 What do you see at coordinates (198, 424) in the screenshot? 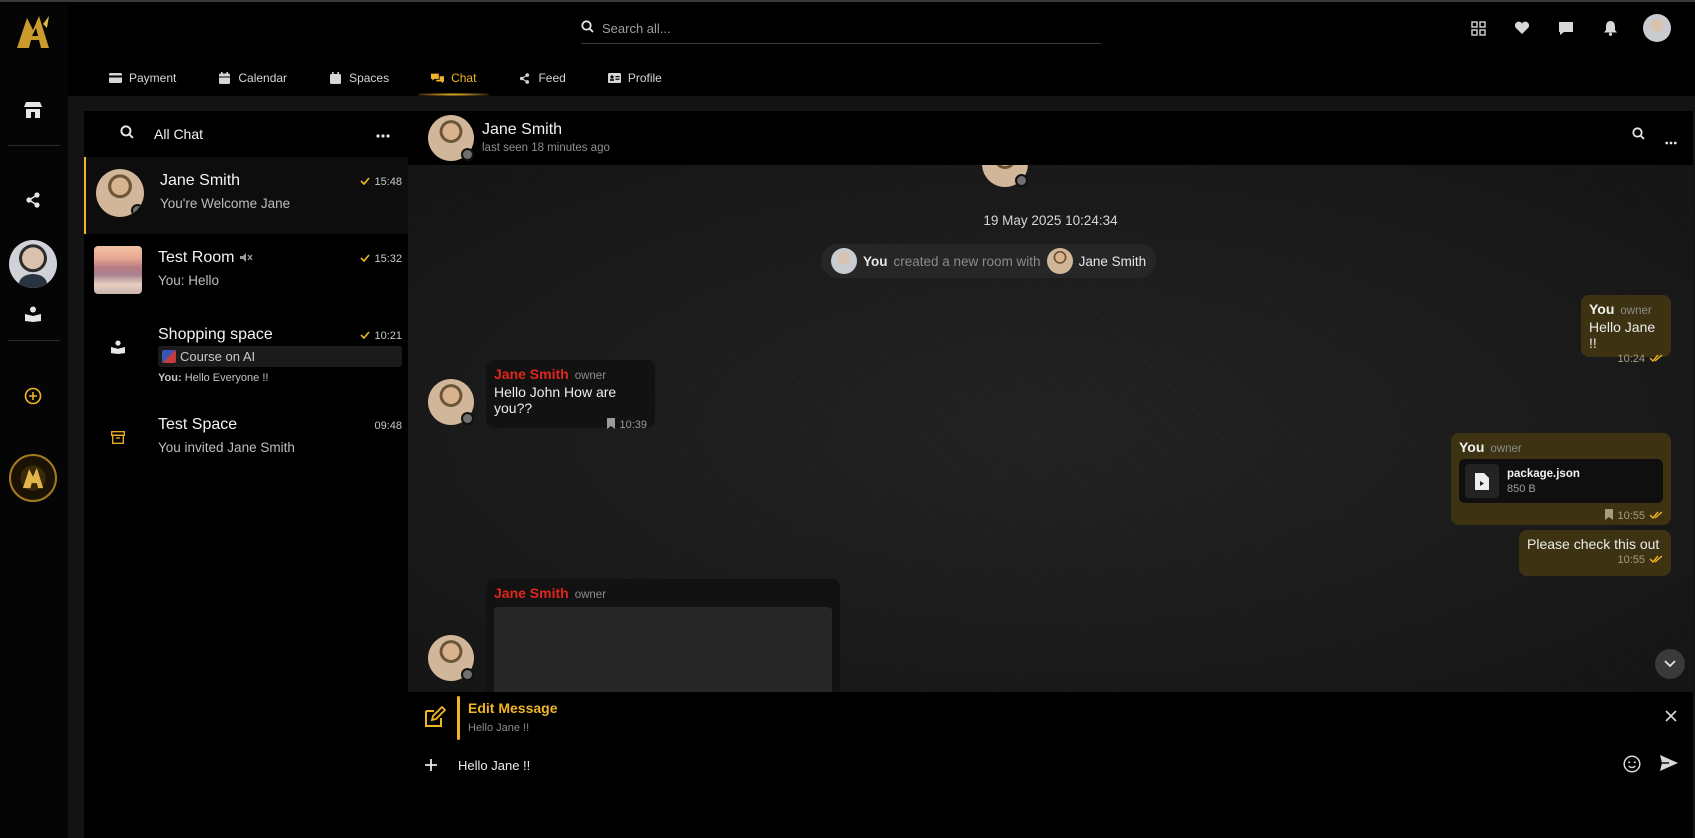
I see `chat-item-name: Test Space` at bounding box center [198, 424].